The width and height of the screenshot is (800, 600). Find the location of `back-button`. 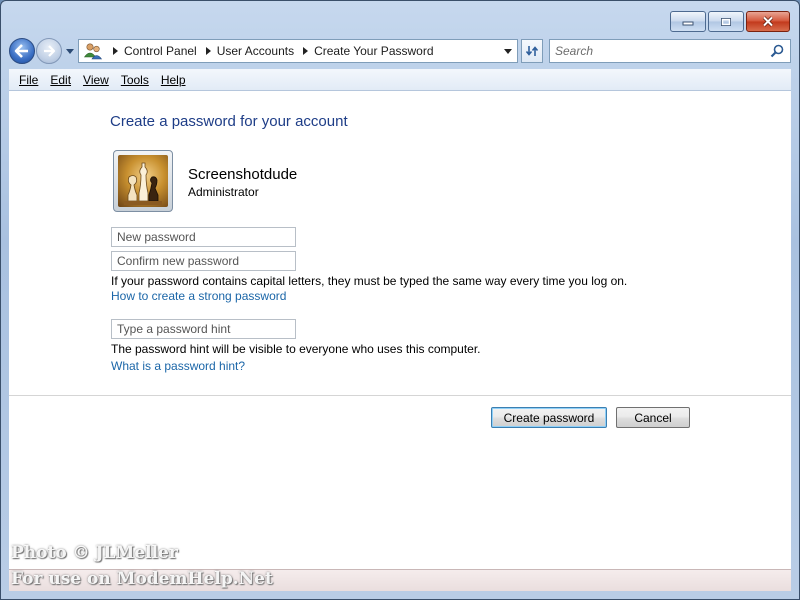

back-button is located at coordinates (22, 51).